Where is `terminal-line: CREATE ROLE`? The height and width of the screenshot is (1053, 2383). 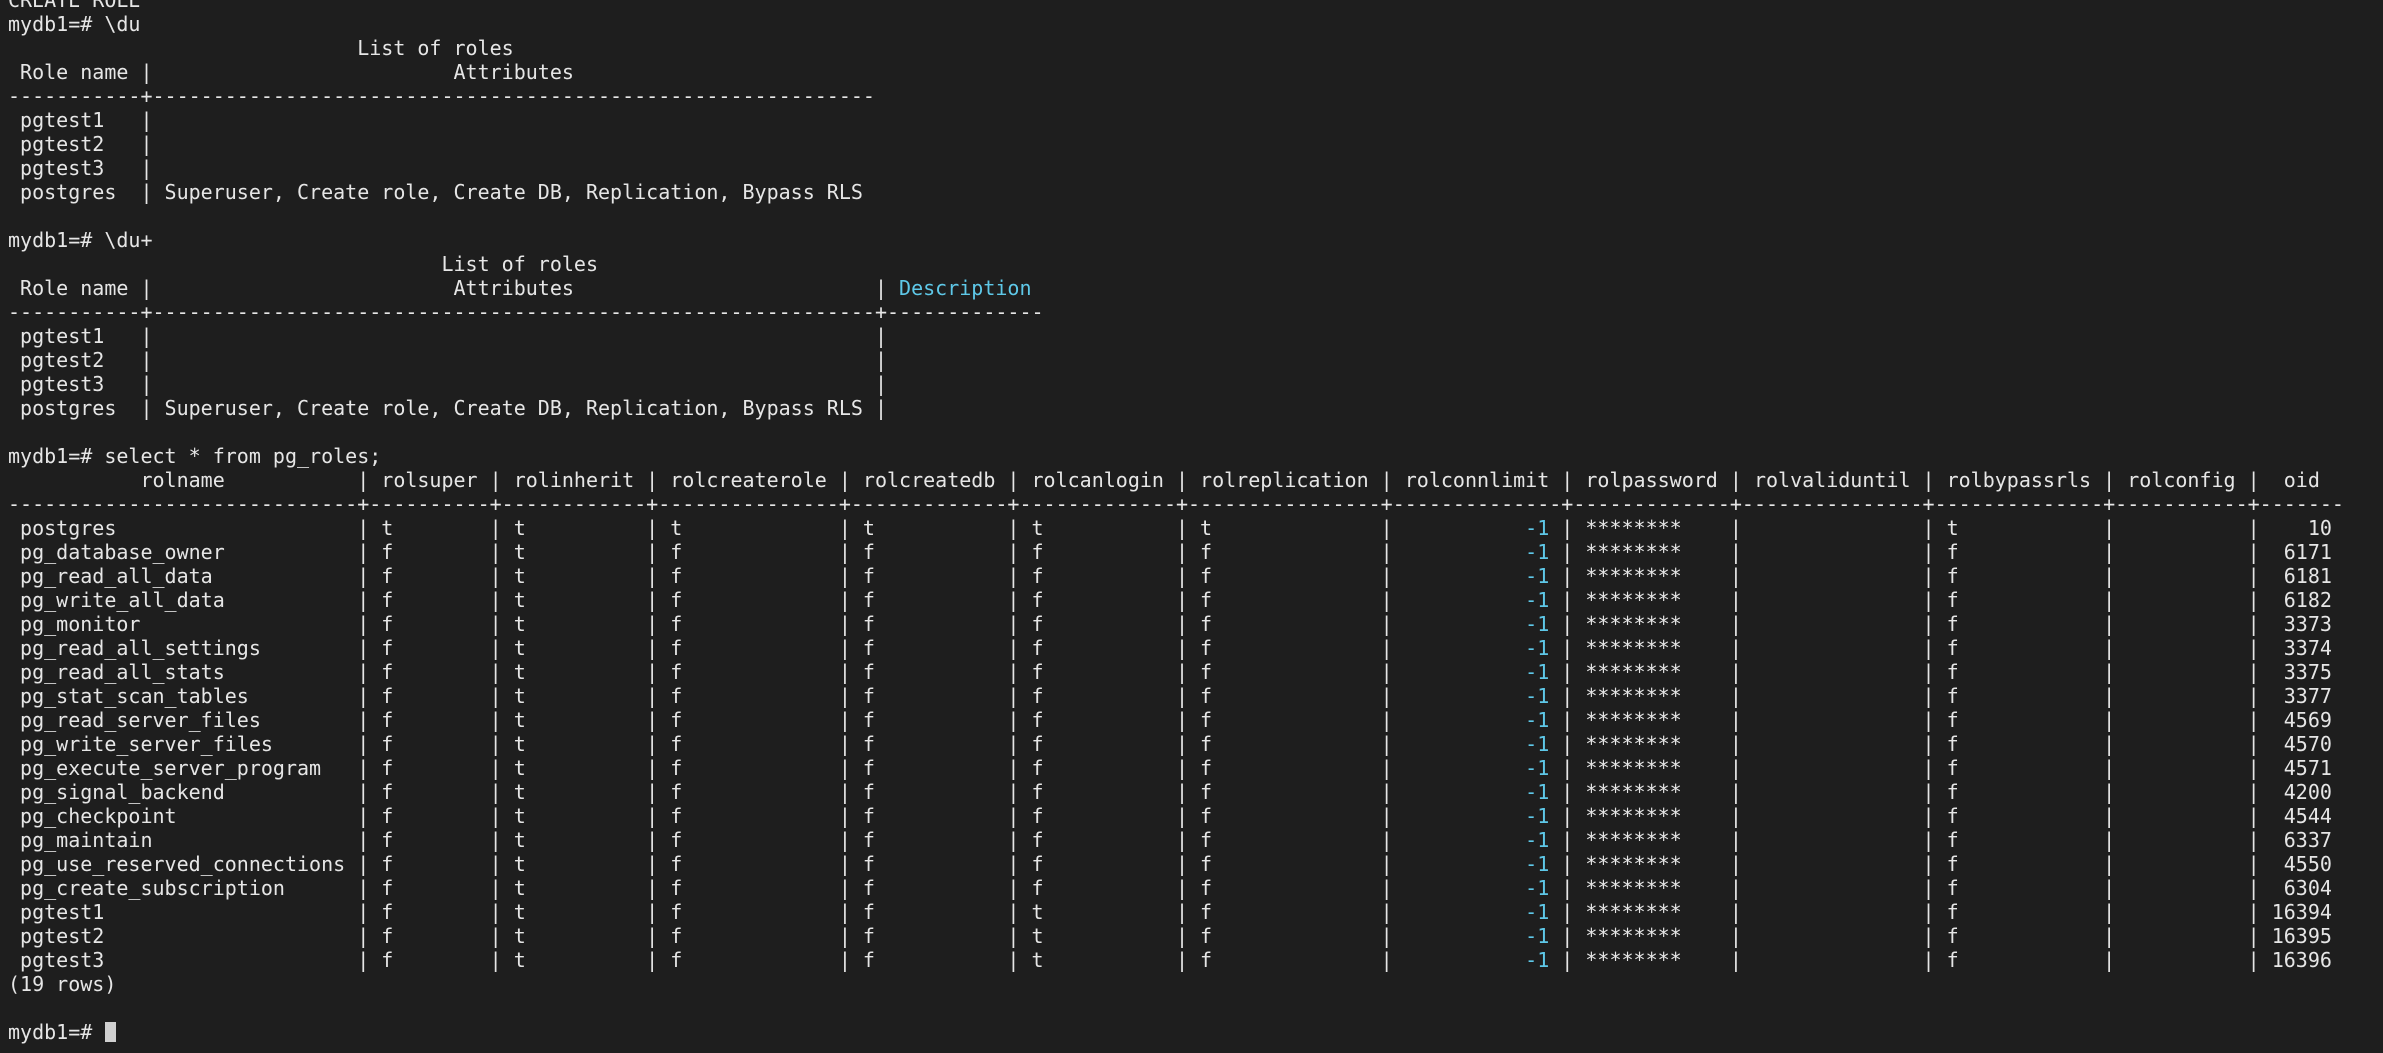
terminal-line: CREATE ROLE is located at coordinates (1193, 6).